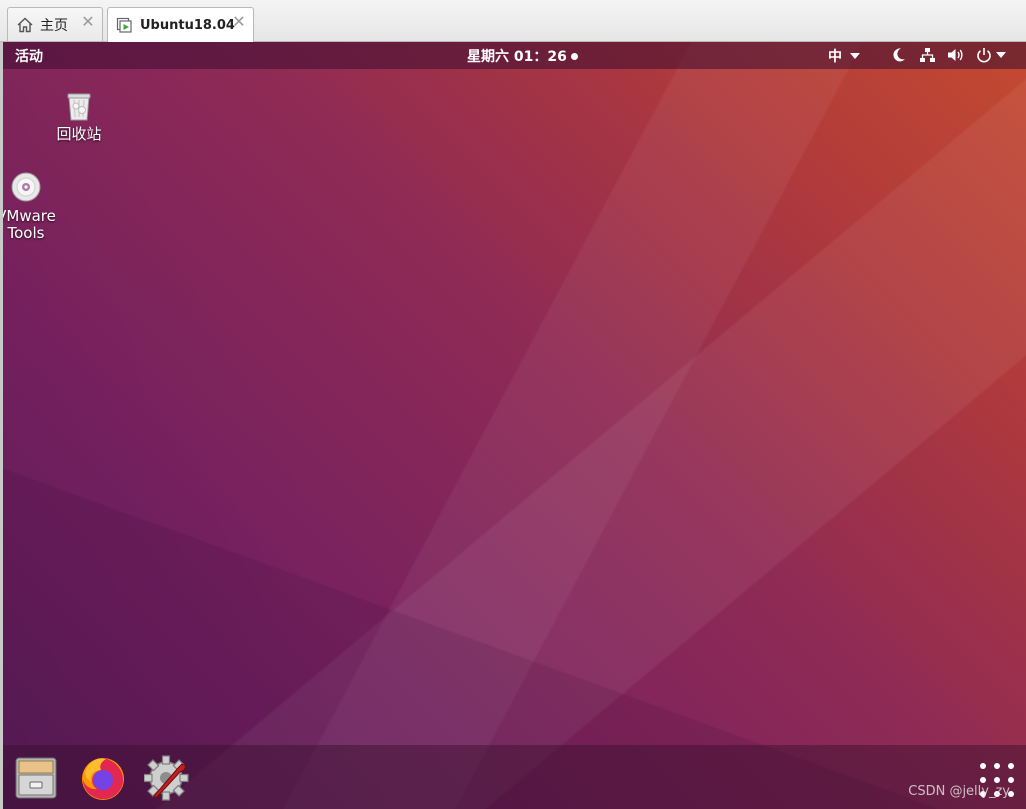  Describe the element at coordinates (959, 791) in the screenshot. I see `watermark-text: CSDN @jelly_zy` at that location.